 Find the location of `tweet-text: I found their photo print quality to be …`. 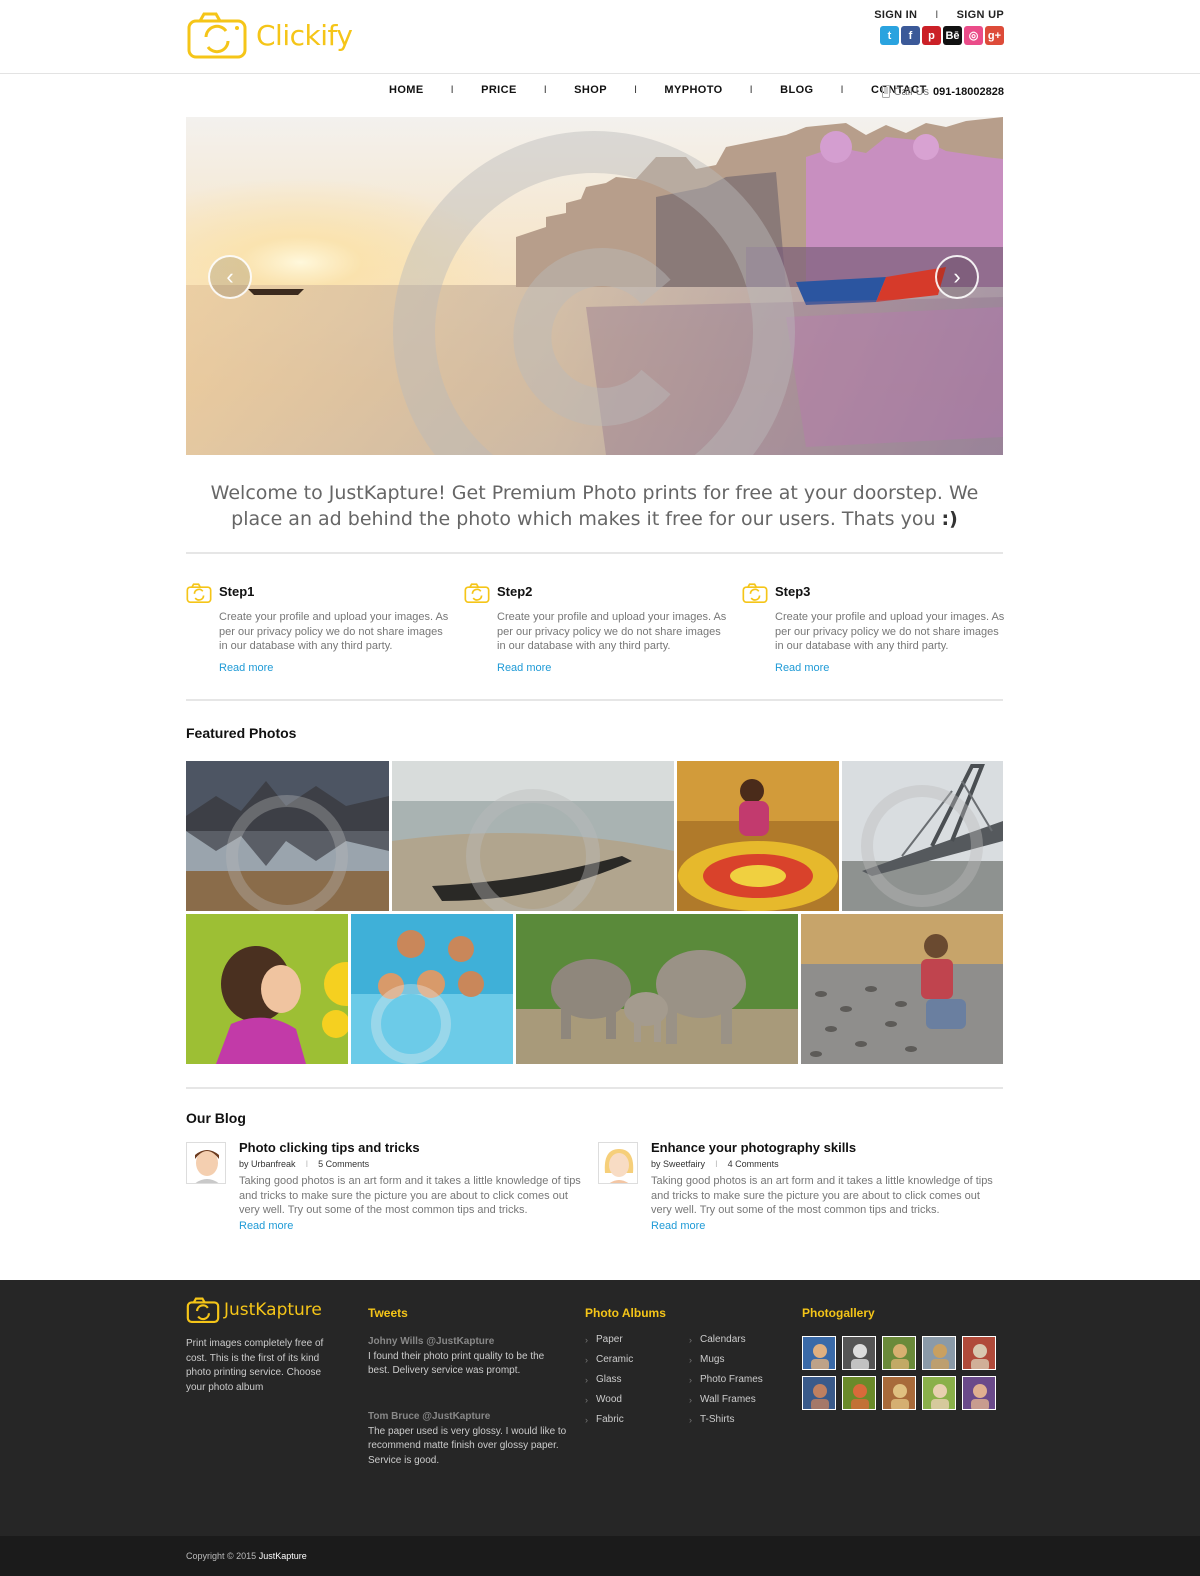

tweet-text: I found their photo print quality to be … is located at coordinates (456, 1363).